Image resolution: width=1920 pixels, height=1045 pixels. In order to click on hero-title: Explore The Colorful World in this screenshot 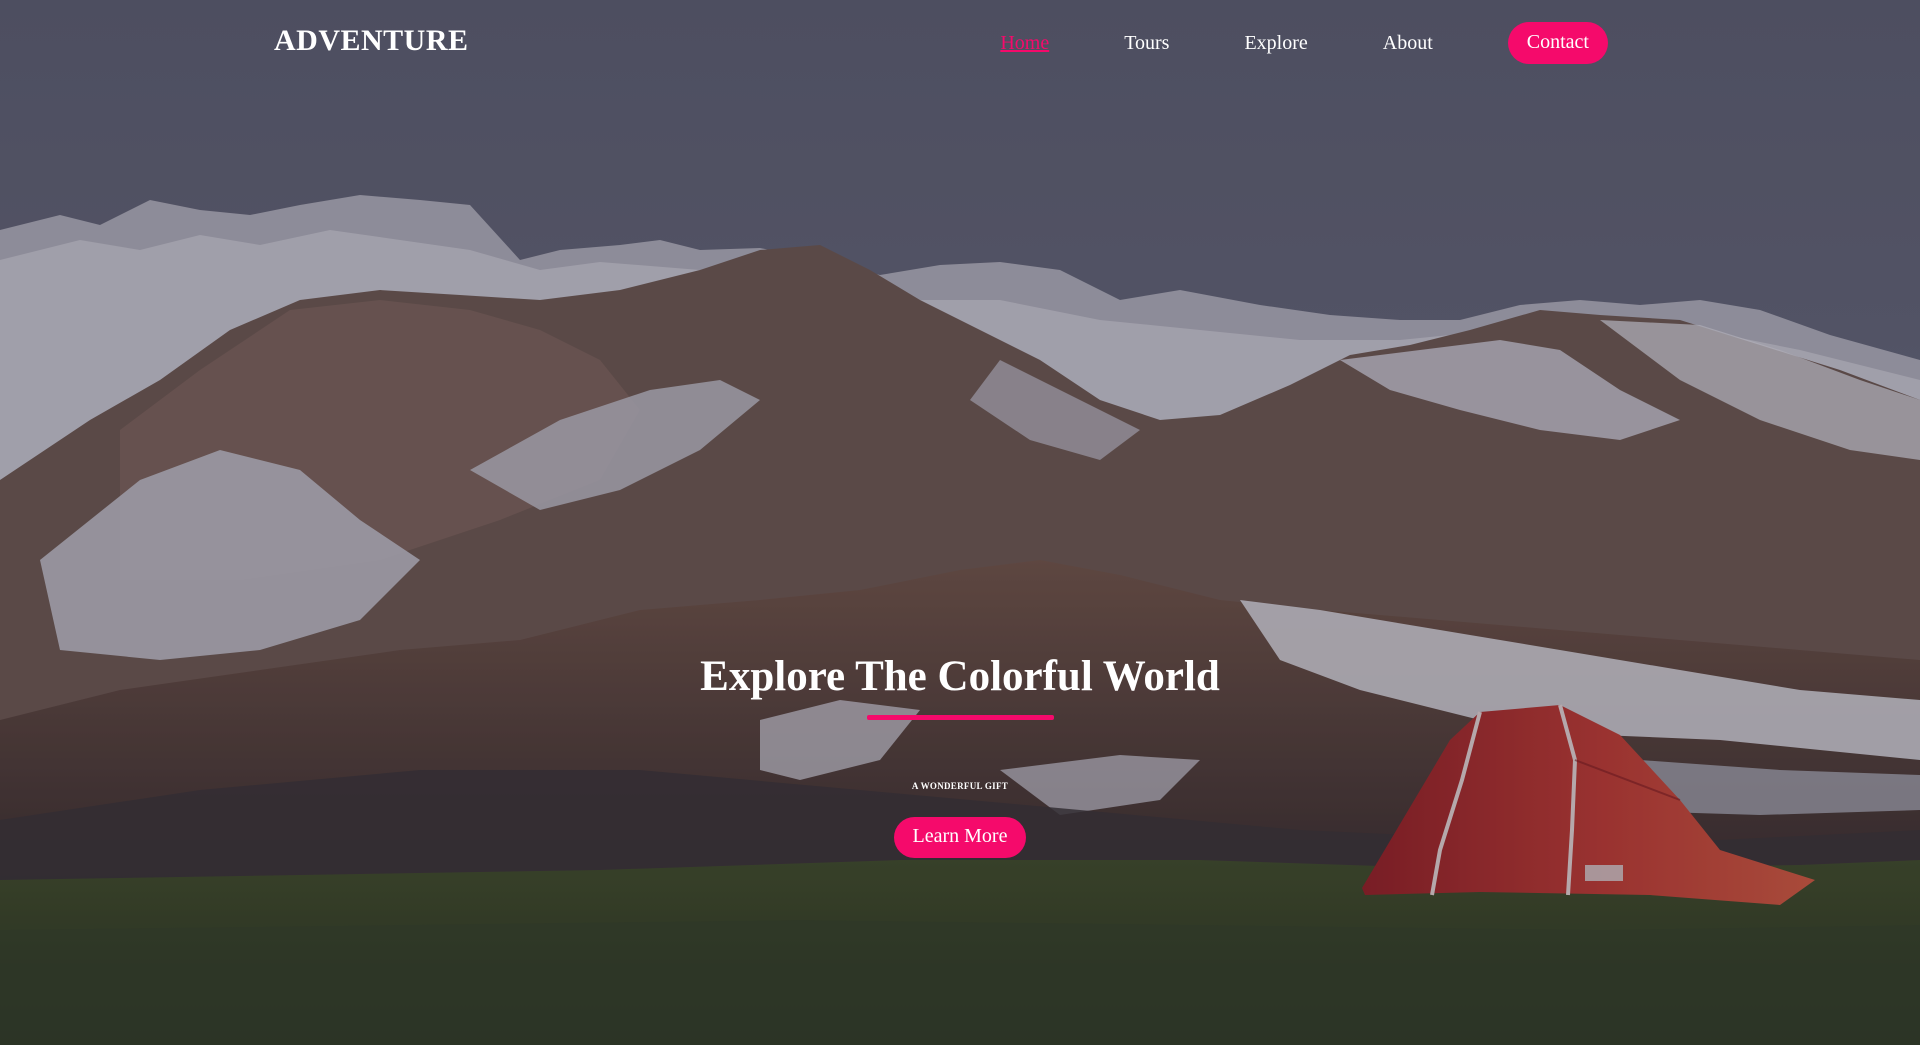, I will do `click(960, 676)`.